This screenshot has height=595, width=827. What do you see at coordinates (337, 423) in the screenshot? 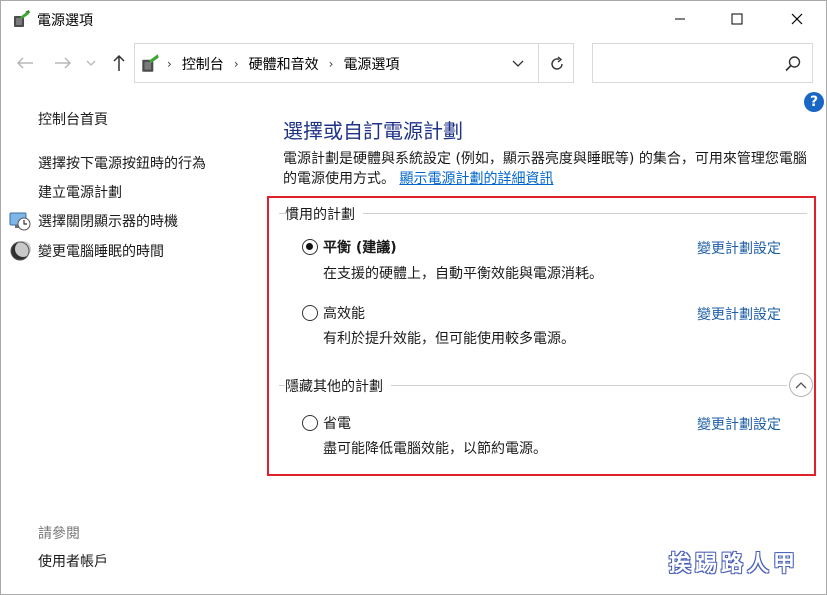
I see `plan-power-saver-name: 省電` at bounding box center [337, 423].